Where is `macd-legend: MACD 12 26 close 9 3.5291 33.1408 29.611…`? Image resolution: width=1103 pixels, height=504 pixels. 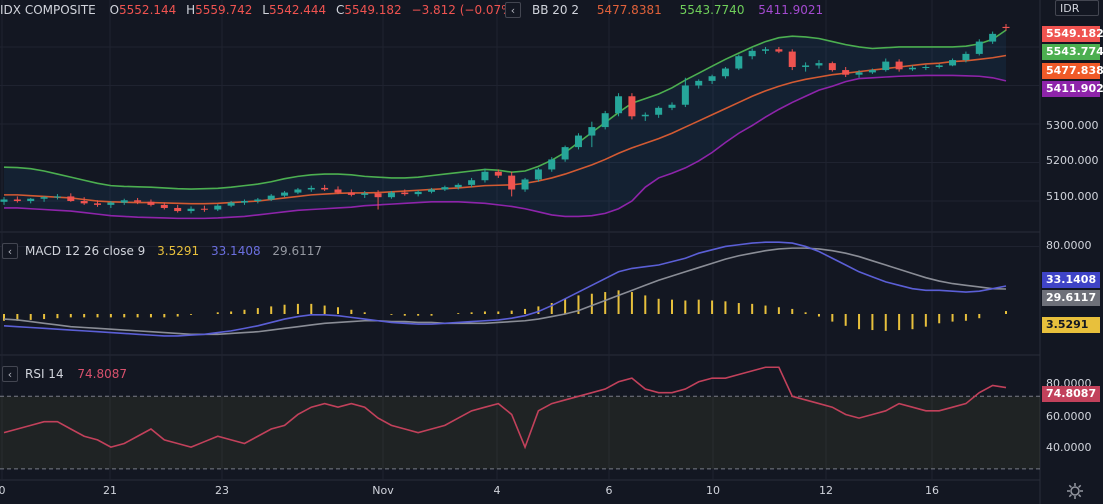 macd-legend: MACD 12 26 close 9 3.5291 33.1408 29.611… is located at coordinates (176, 251).